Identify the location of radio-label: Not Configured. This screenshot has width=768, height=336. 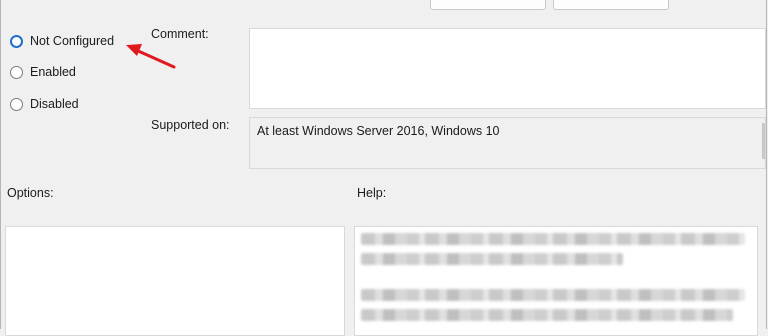
(72, 41).